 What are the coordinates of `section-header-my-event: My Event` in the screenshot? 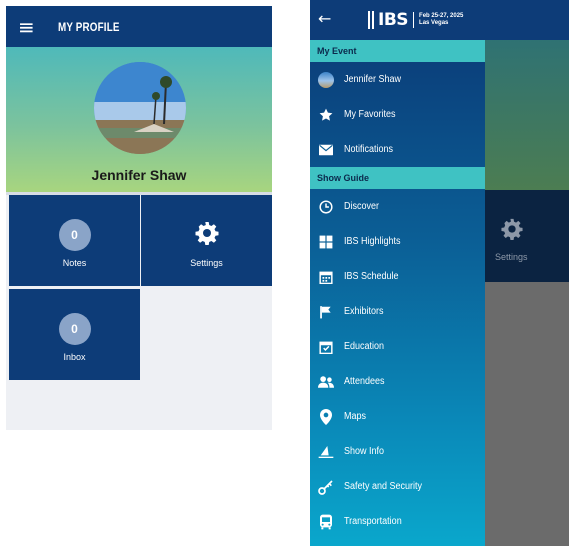 It's located at (397, 51).